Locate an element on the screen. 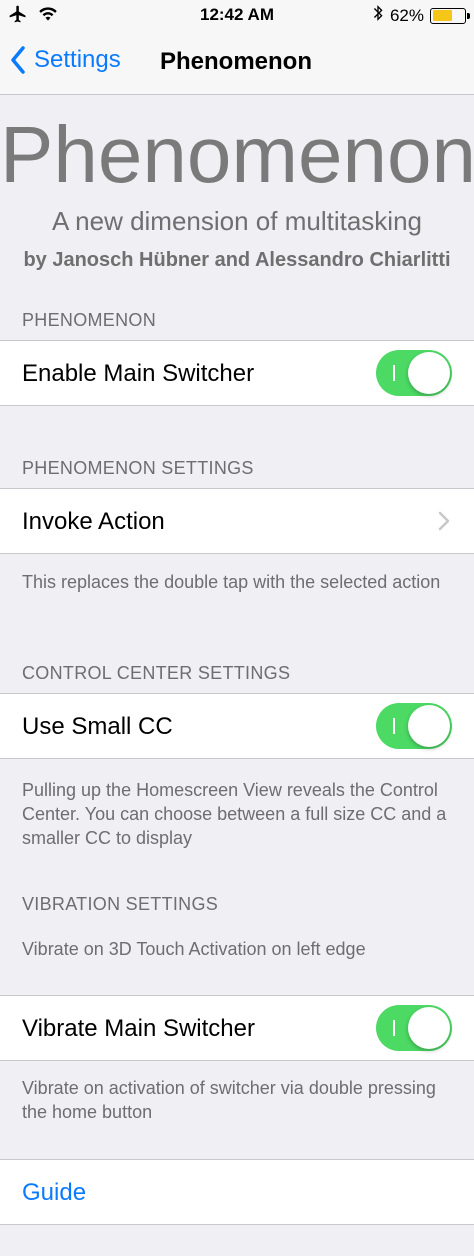  enable-main-switcher-toggle is located at coordinates (414, 373).